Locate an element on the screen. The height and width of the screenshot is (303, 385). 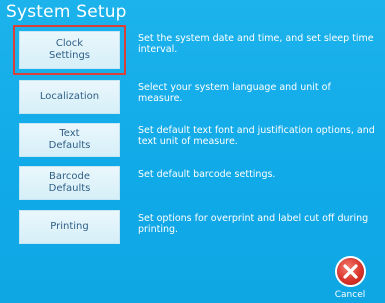
barcode-defaults-button: Barcode Defaults is located at coordinates (69, 183).